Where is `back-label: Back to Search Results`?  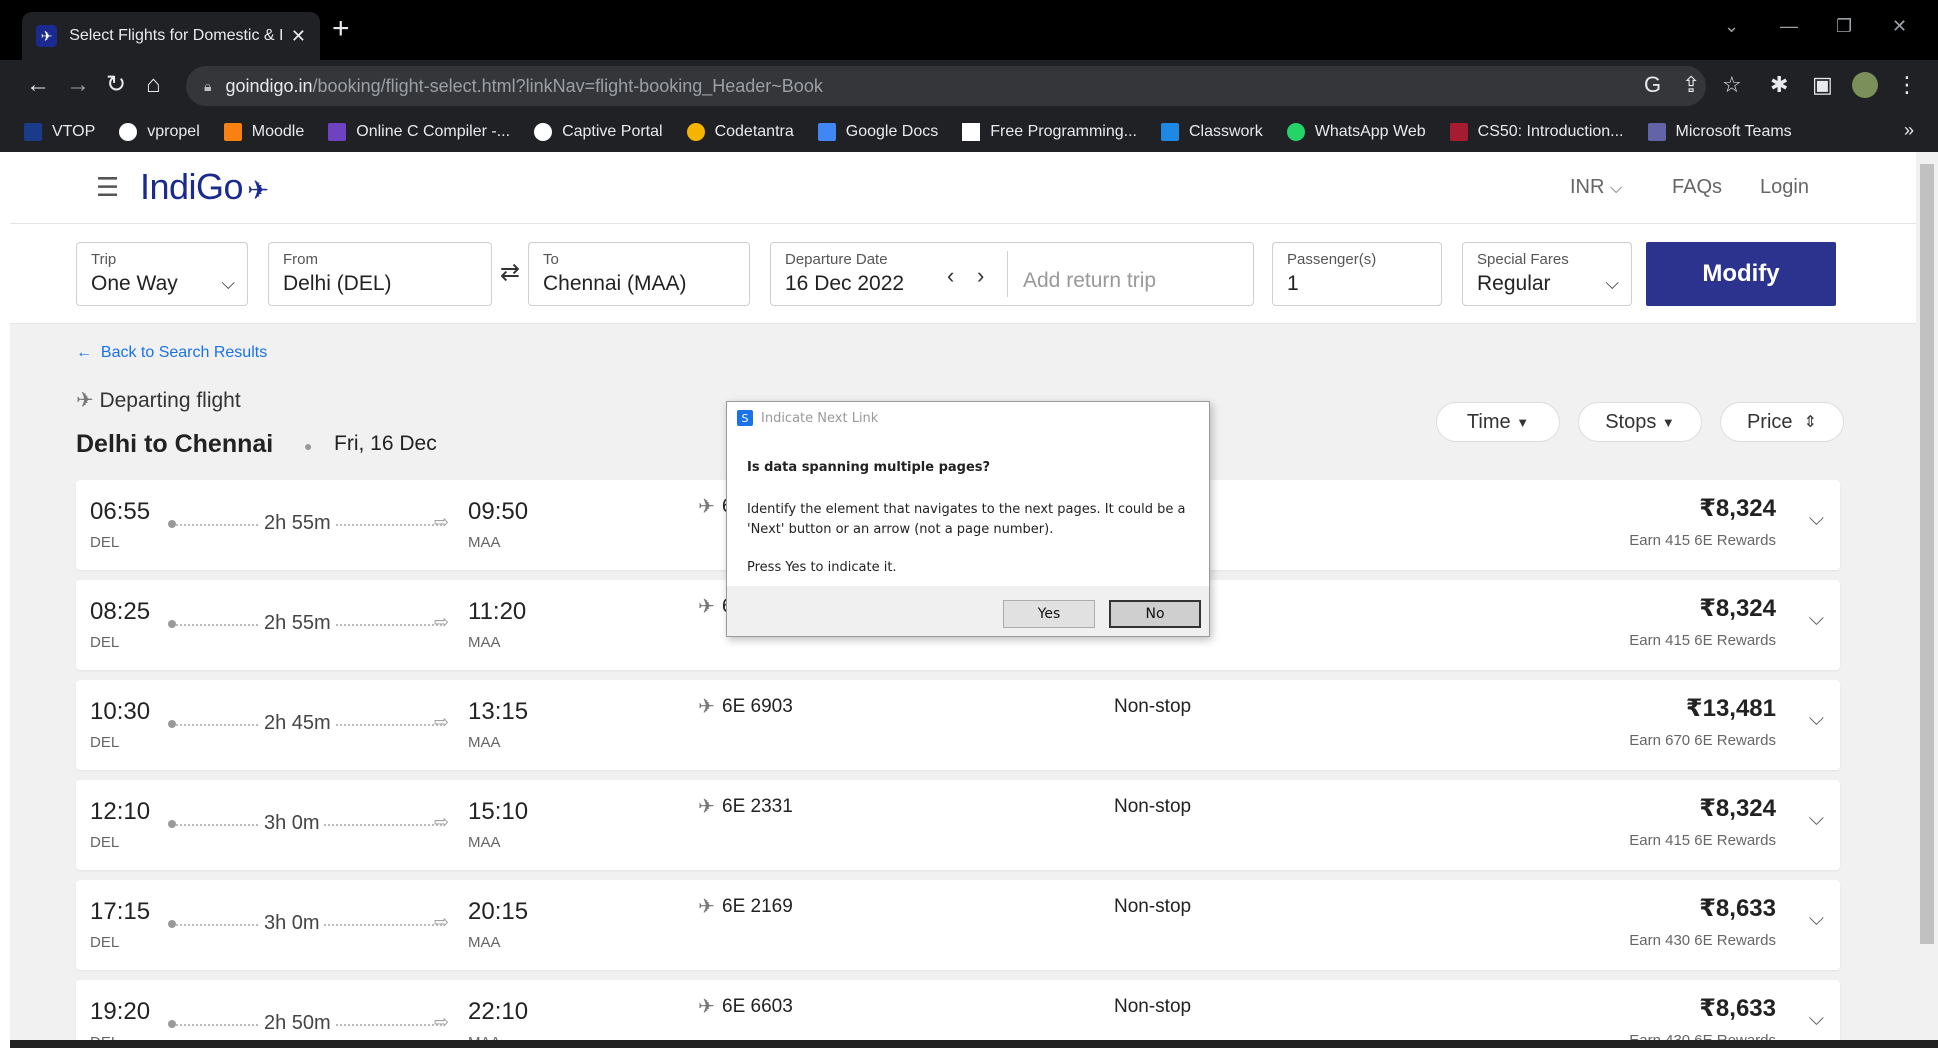
back-label: Back to Search Results is located at coordinates (184, 352).